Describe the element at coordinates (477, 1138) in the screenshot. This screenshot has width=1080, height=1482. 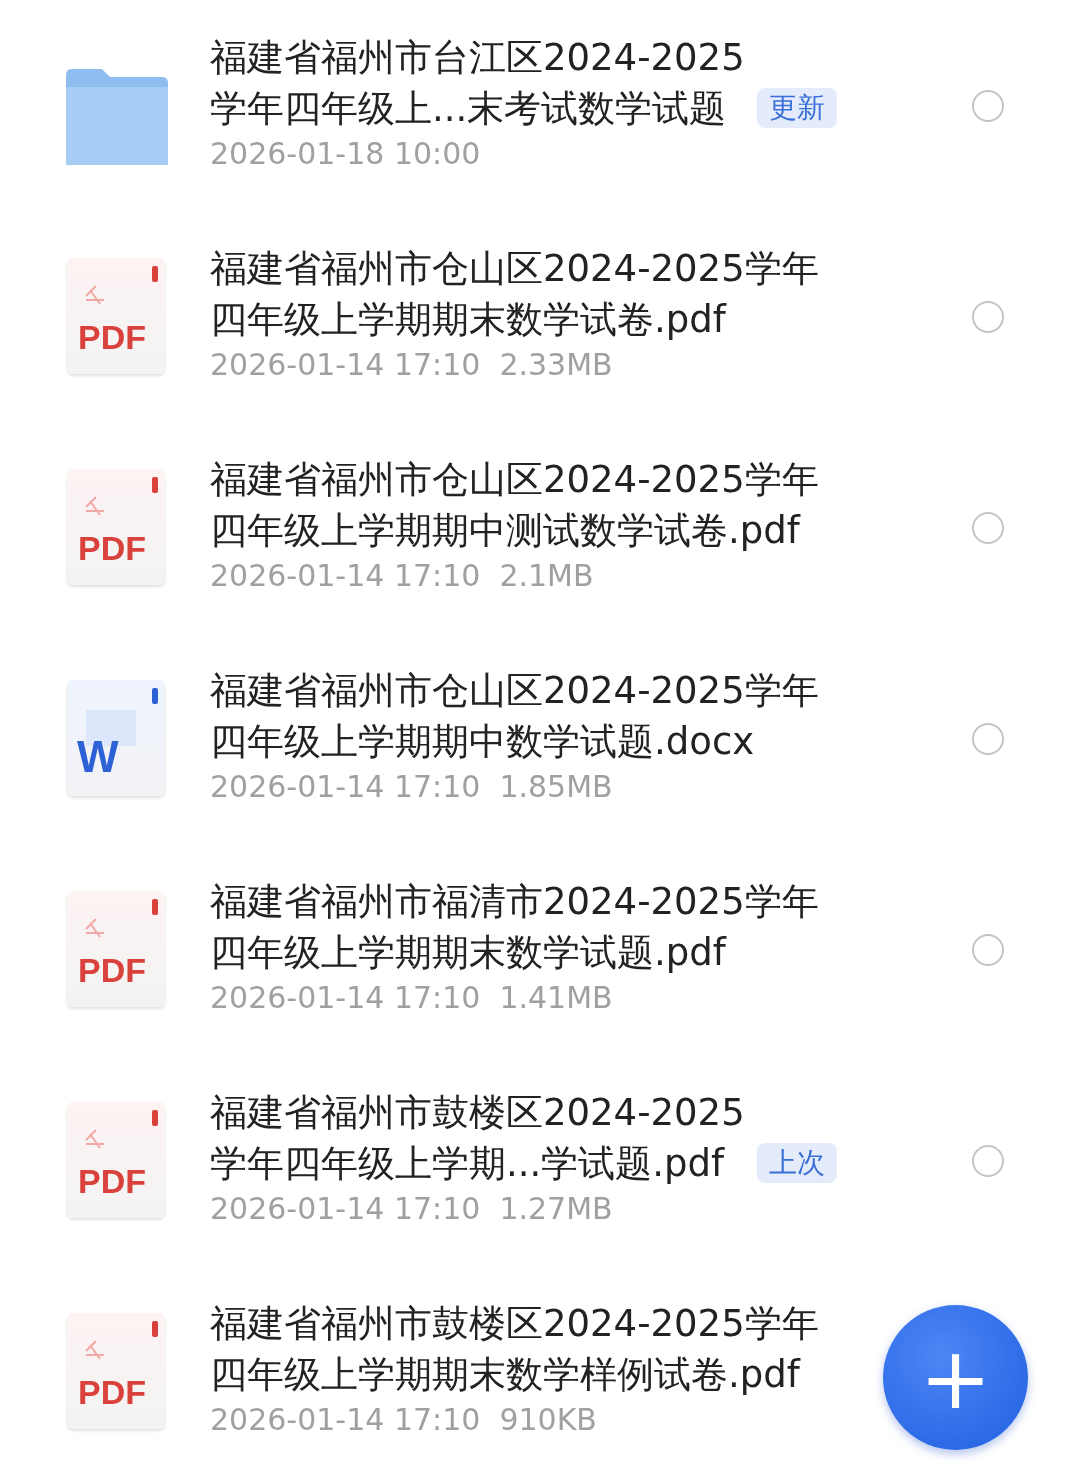
I see `file-name: 福建省福州市鼓楼区2024-2025 学年四年级上学期...学试题.pdf` at that location.